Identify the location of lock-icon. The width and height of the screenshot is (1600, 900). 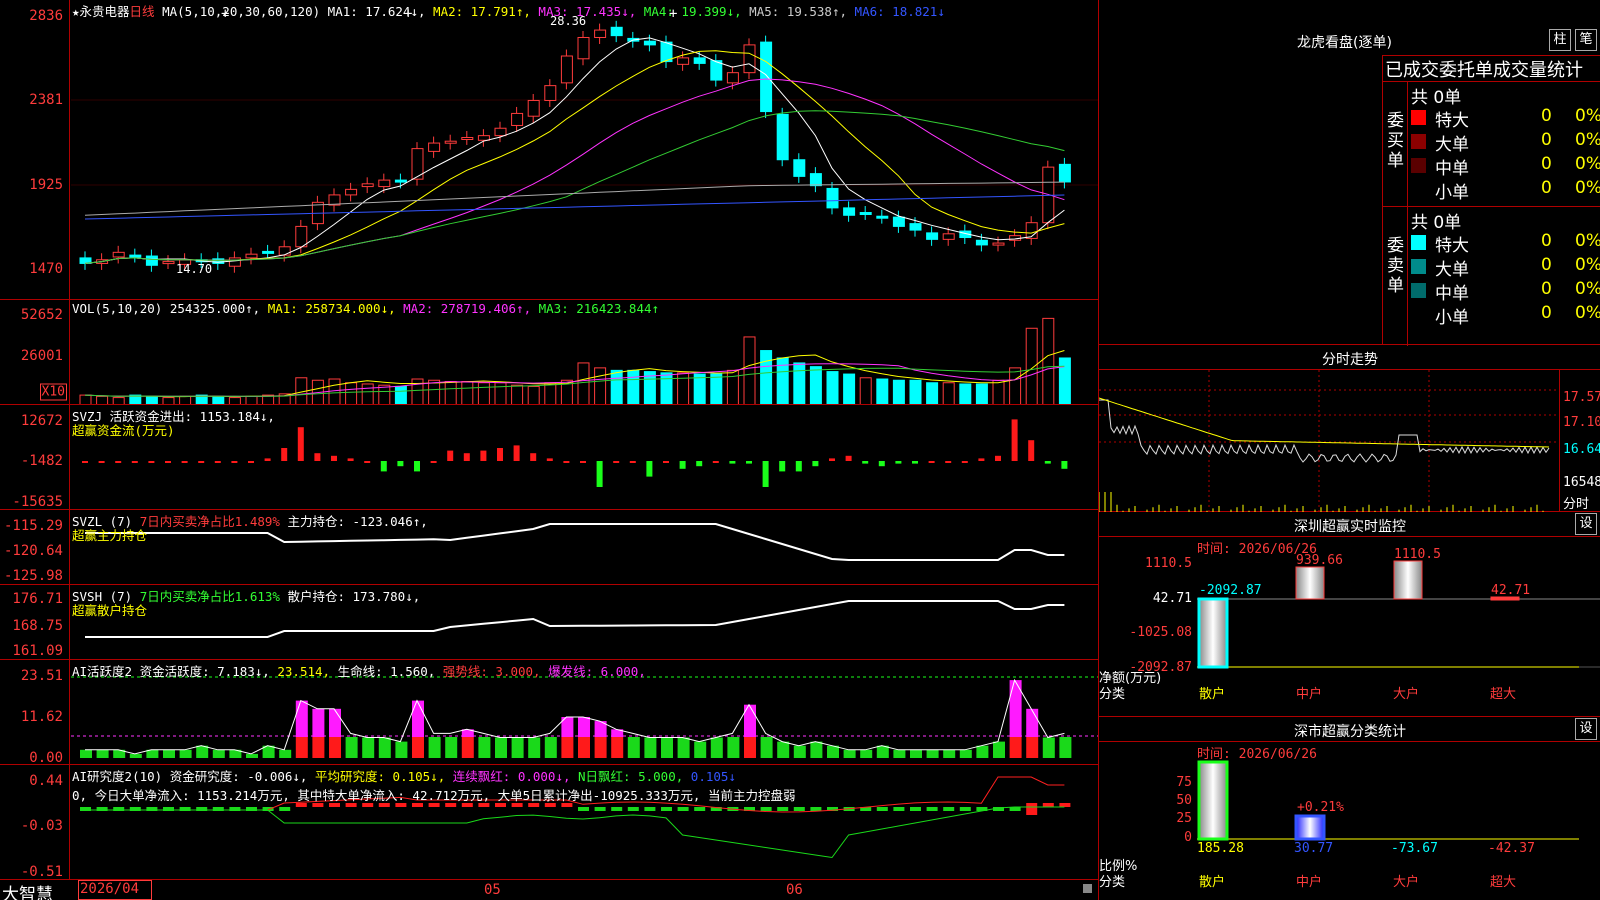
(1087, 888).